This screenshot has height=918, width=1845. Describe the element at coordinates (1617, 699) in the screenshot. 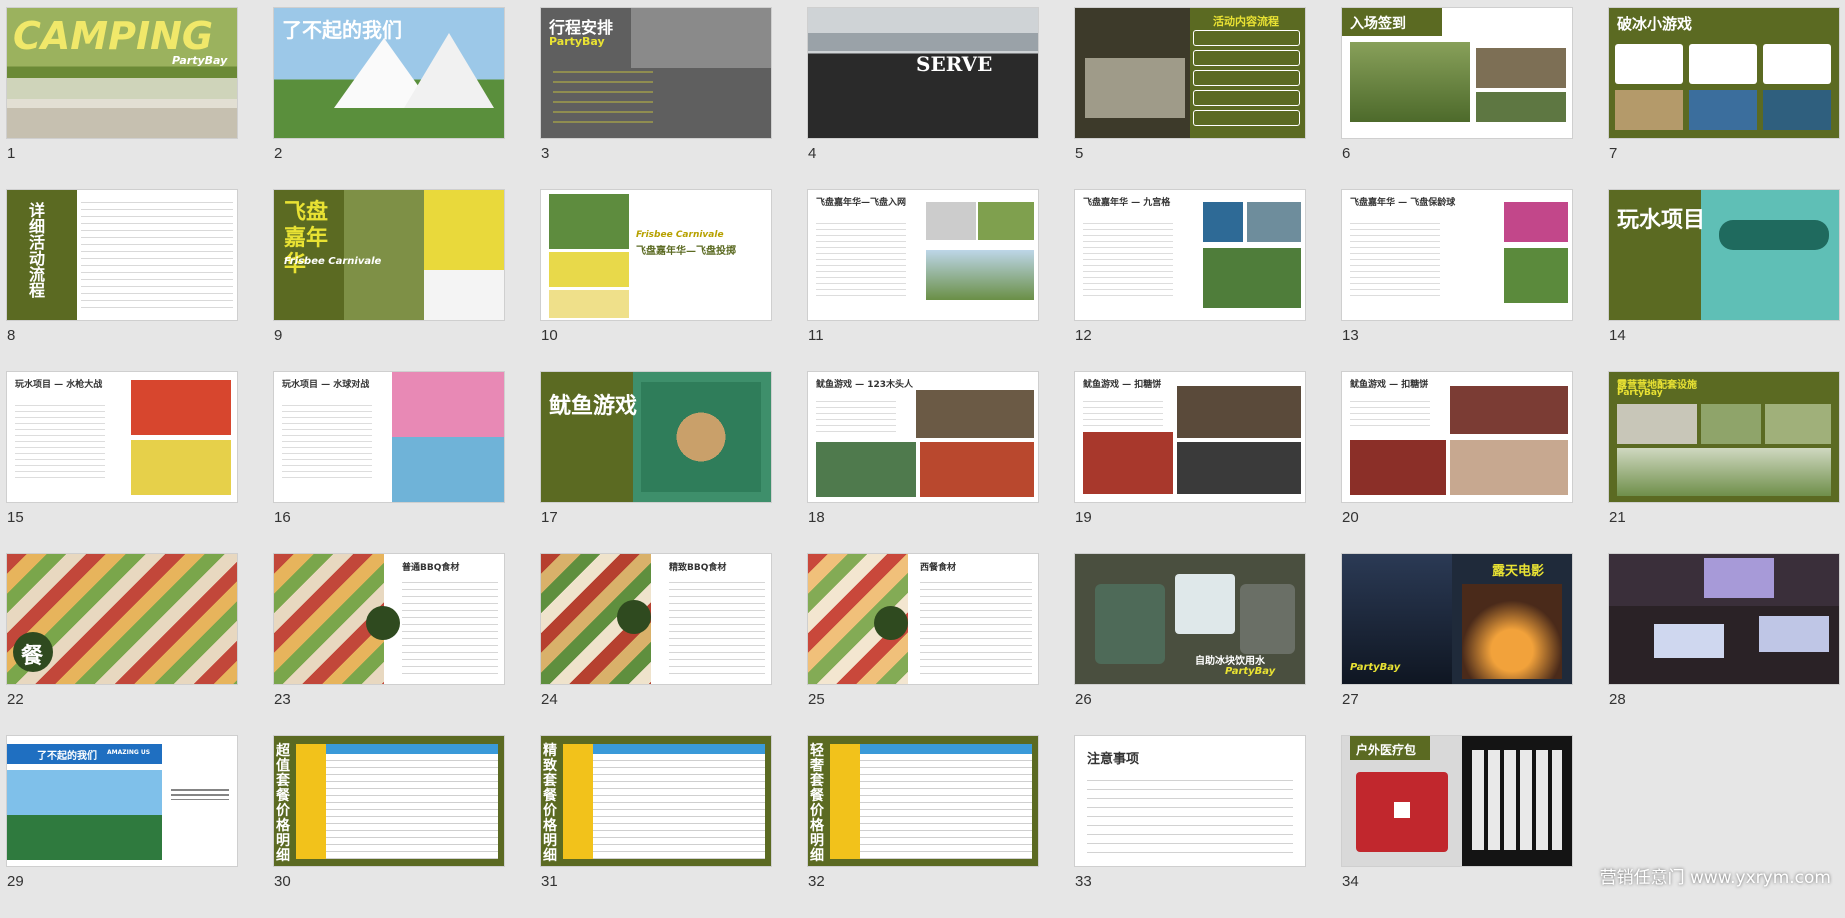

I see `slide-number: 28` at that location.